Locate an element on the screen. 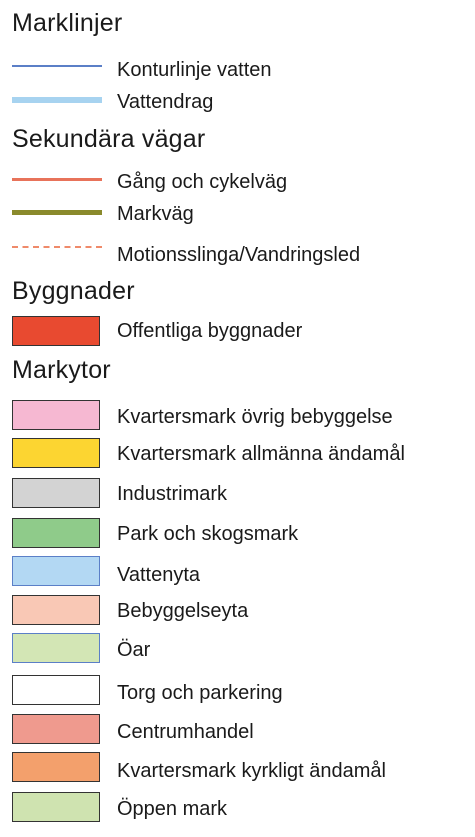 The width and height of the screenshot is (475, 837). oar-label: Öar is located at coordinates (134, 650).